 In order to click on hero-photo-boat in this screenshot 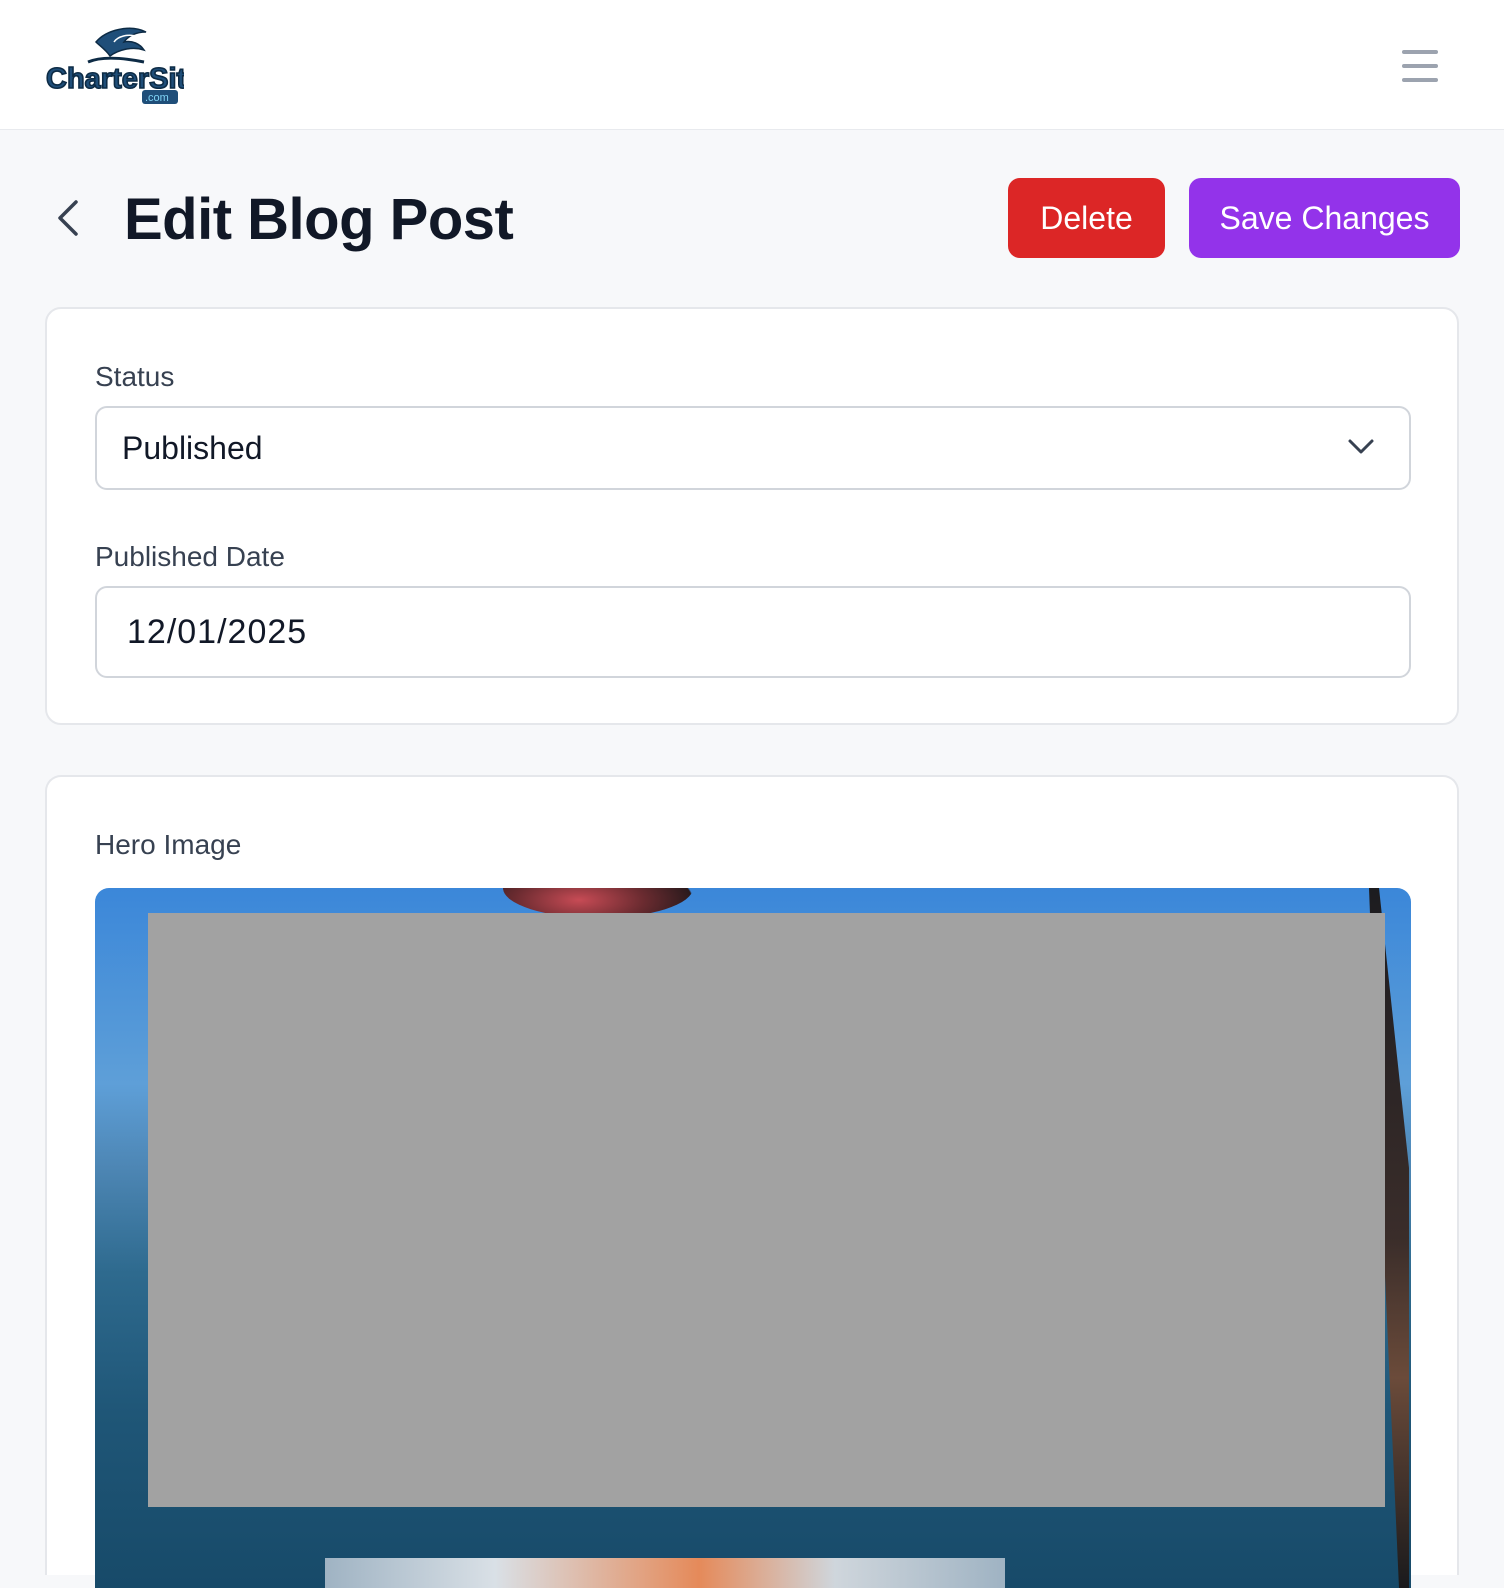, I will do `click(665, 1573)`.